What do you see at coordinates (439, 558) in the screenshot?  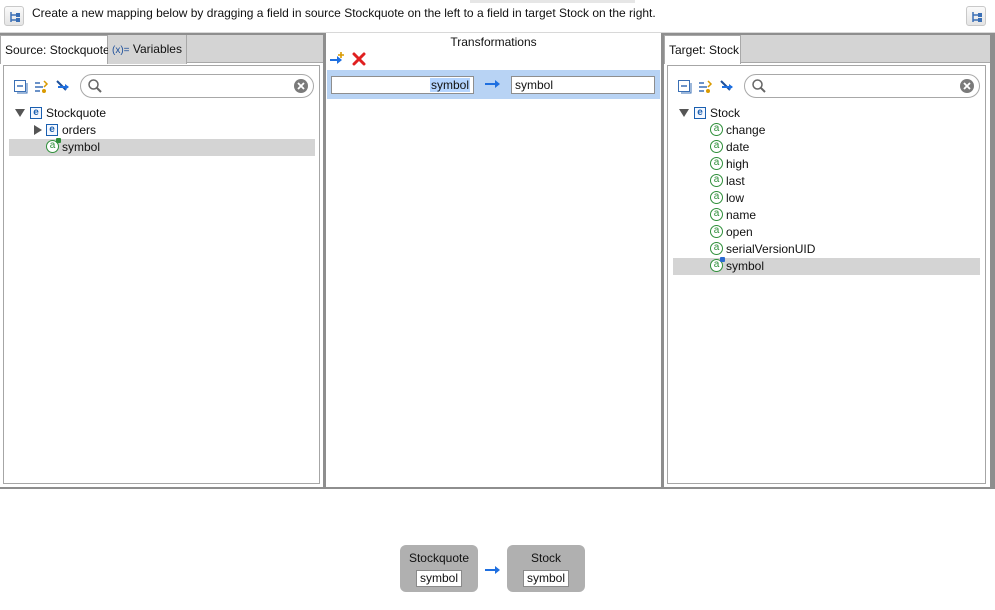 I see `diagram-source-title: Stockquote` at bounding box center [439, 558].